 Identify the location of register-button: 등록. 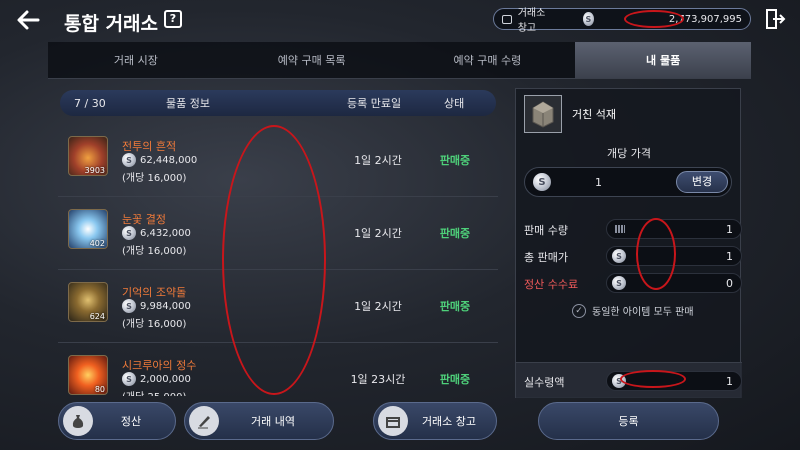
(628, 421).